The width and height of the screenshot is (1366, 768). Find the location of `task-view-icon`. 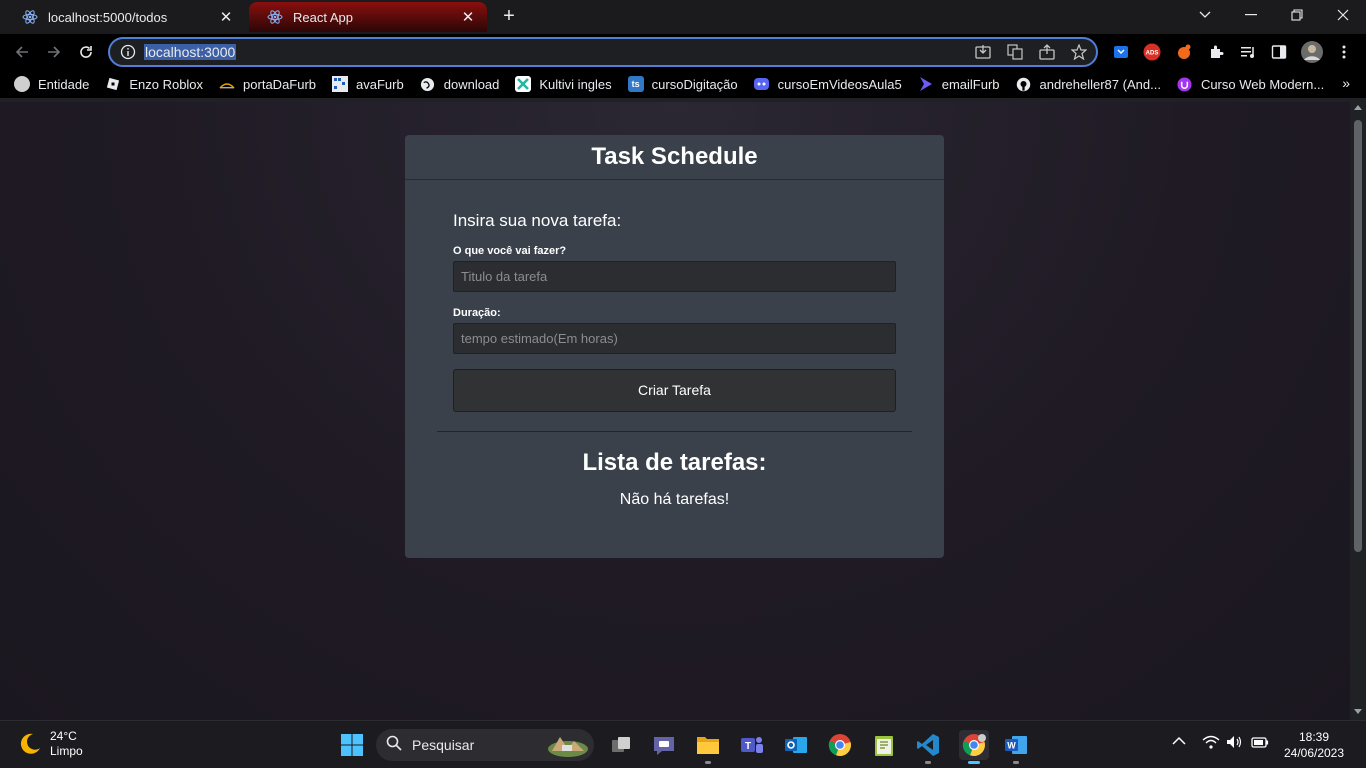

task-view-icon is located at coordinates (621, 745).